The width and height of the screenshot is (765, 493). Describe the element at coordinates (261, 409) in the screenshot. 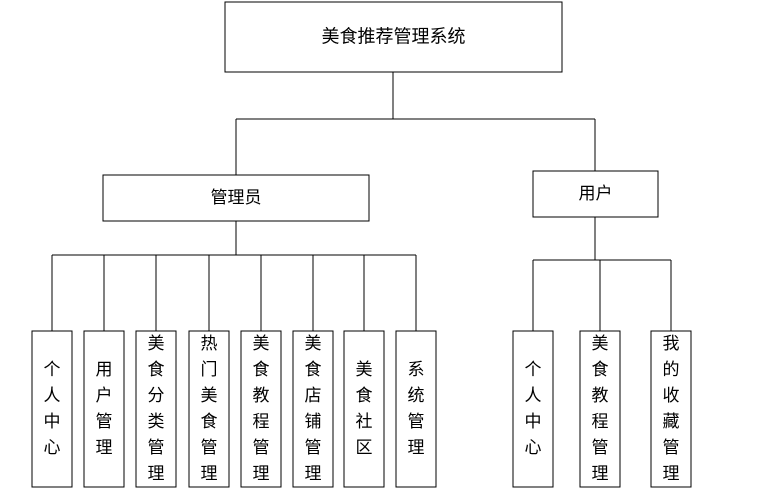

I see `leaf-node-admin-4: 美食教程管理` at that location.